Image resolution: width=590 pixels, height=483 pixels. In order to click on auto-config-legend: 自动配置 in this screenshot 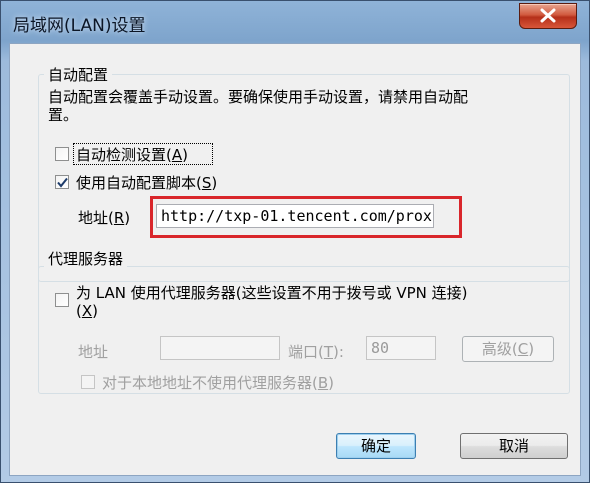, I will do `click(78, 74)`.